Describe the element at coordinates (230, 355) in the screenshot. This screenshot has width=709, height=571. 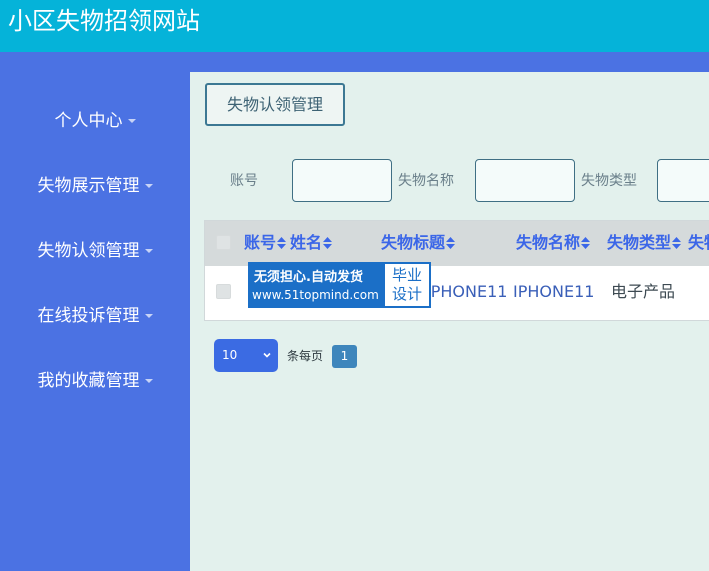
I see `page-size-value: 10` at that location.